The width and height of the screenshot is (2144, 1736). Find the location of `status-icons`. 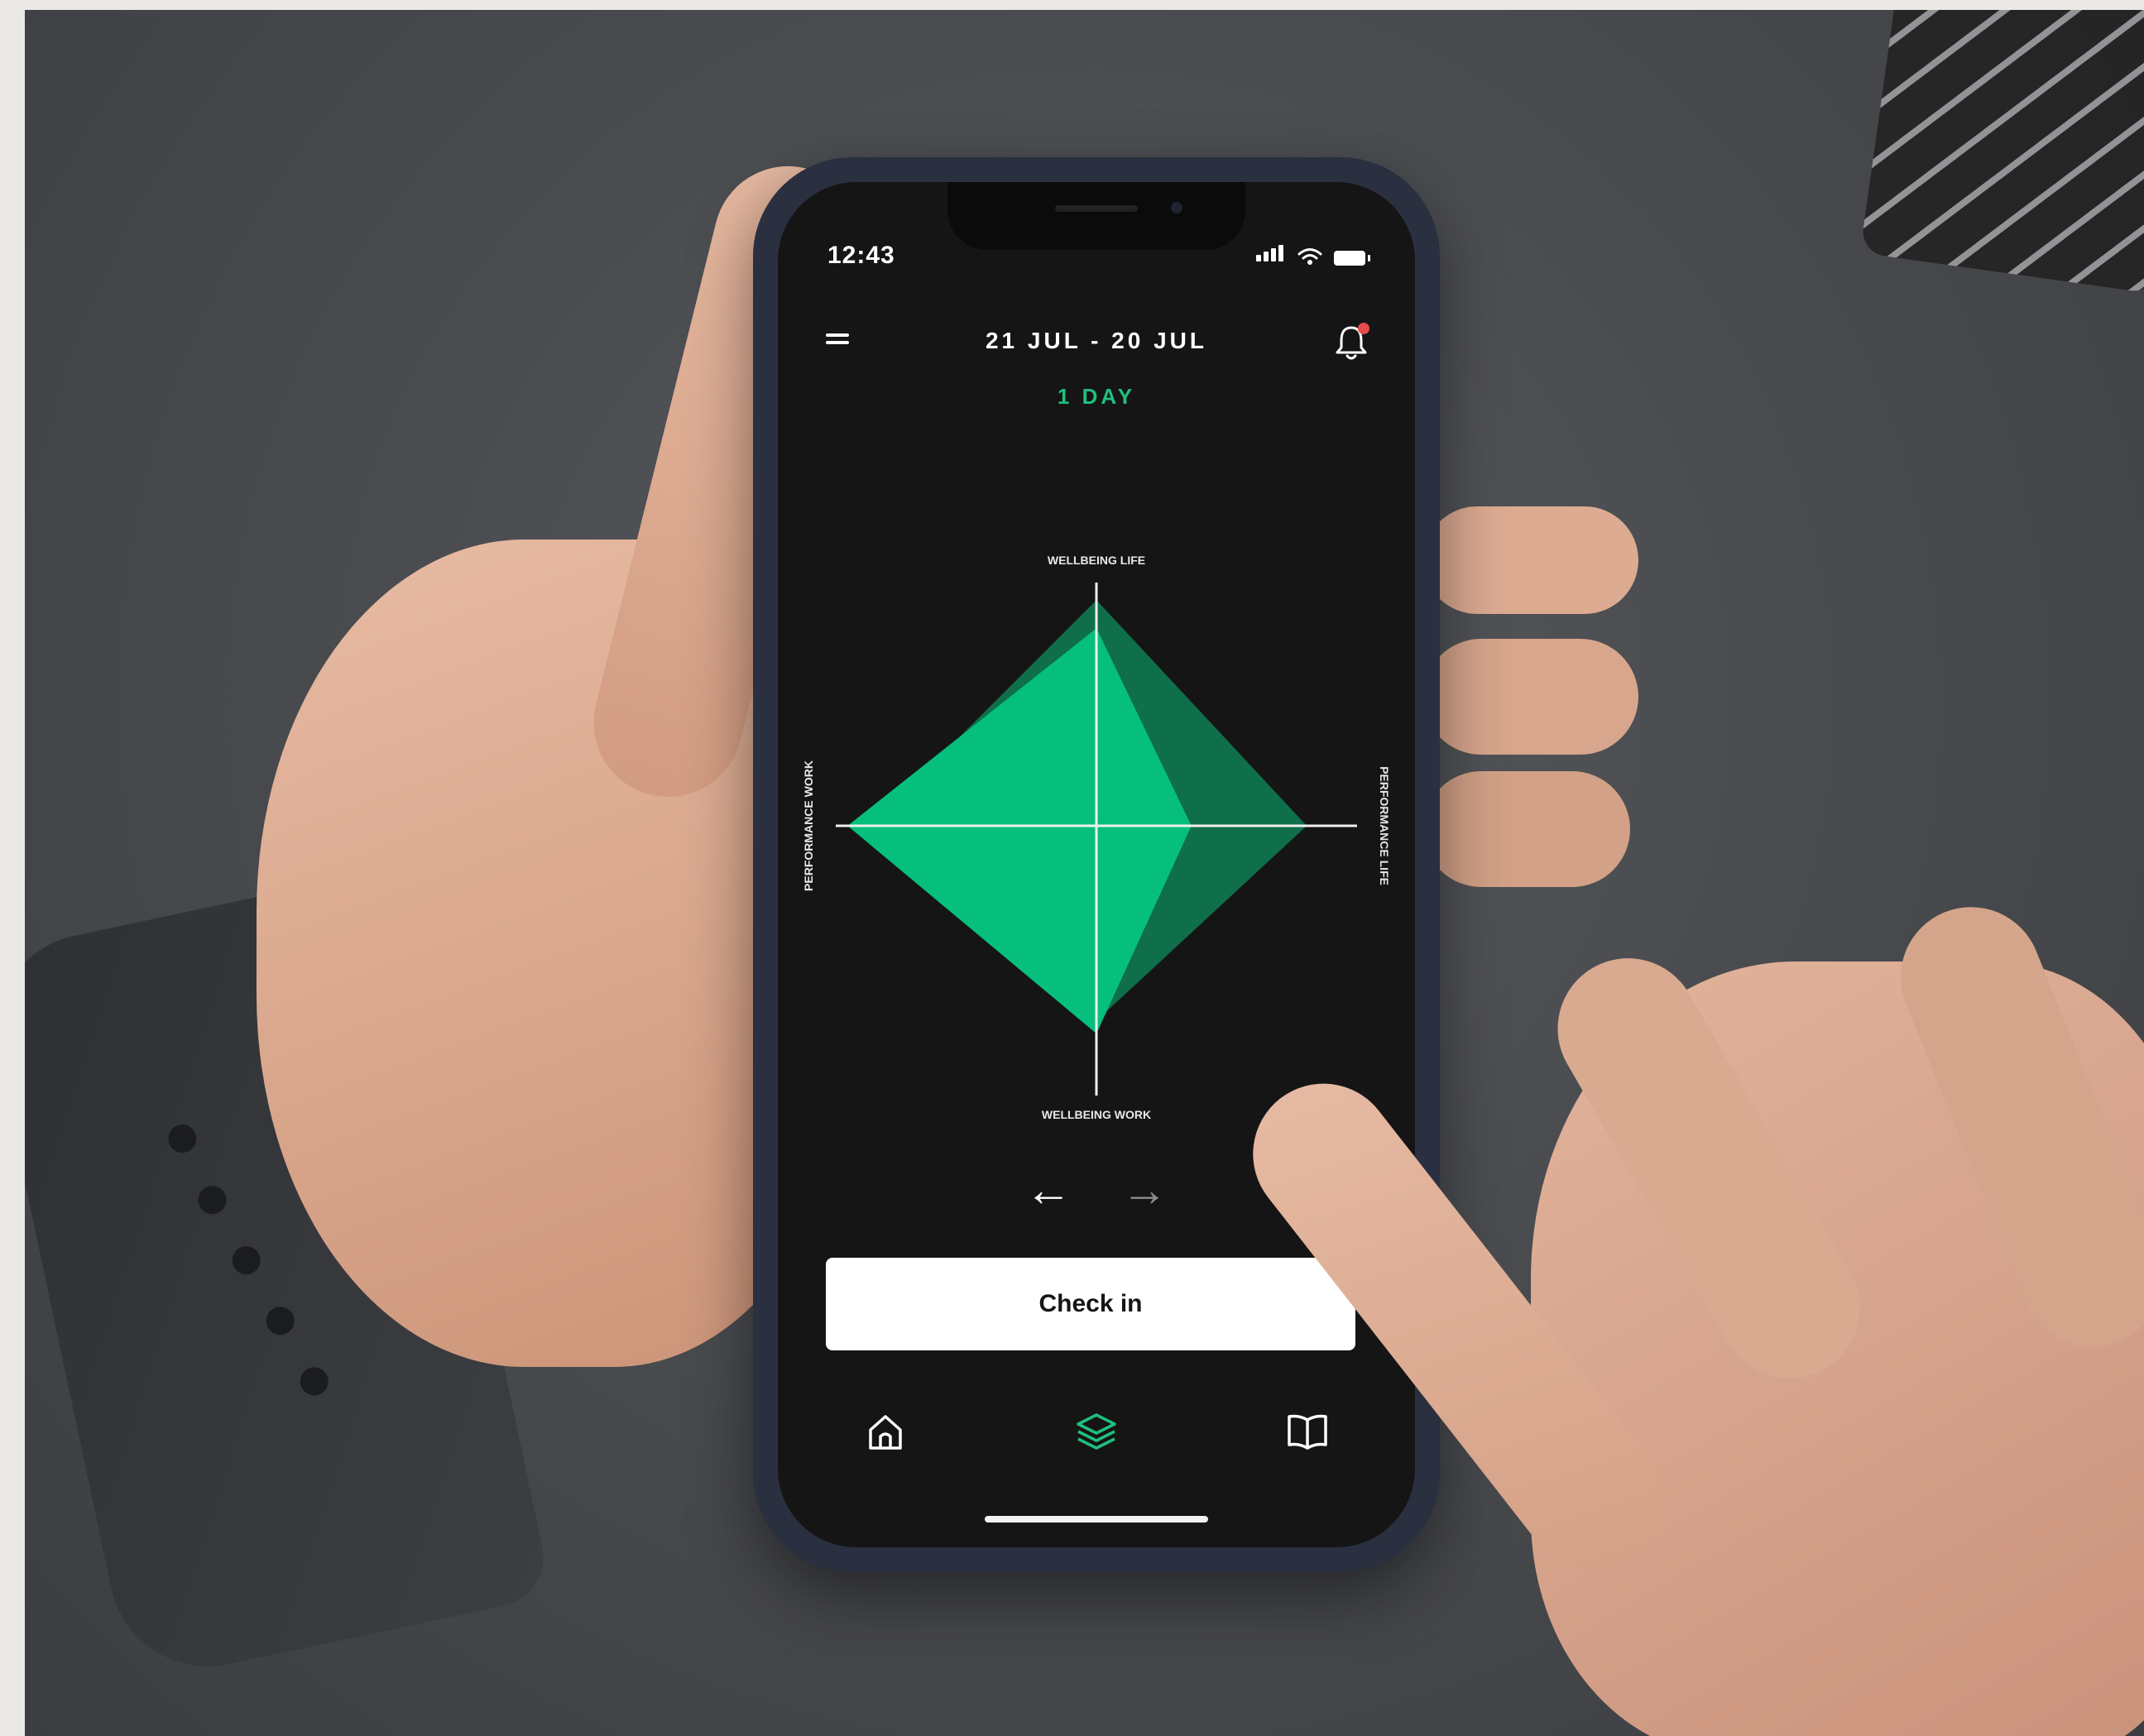

status-icons is located at coordinates (1313, 256).